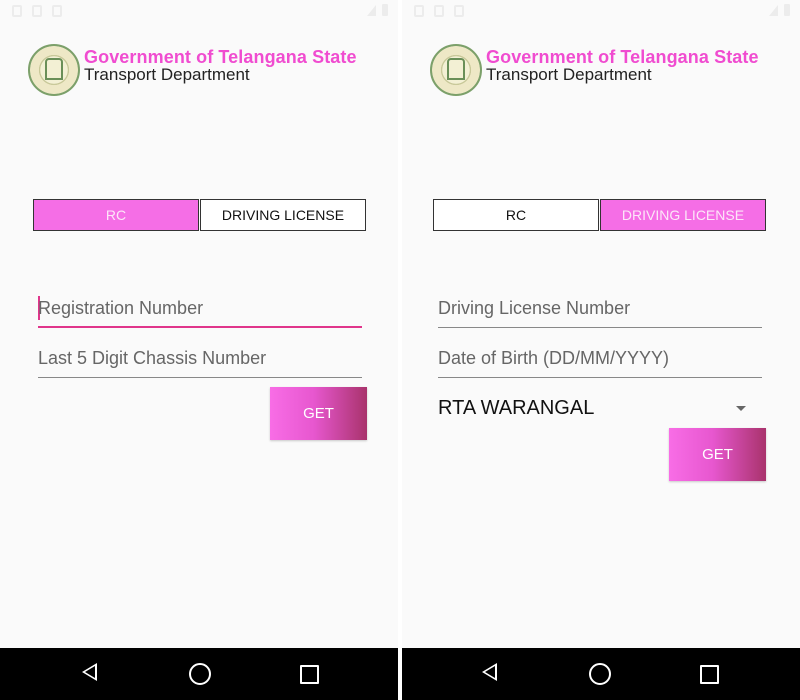  I want to click on rta-select: RTA WARANGAL, so click(600, 409).